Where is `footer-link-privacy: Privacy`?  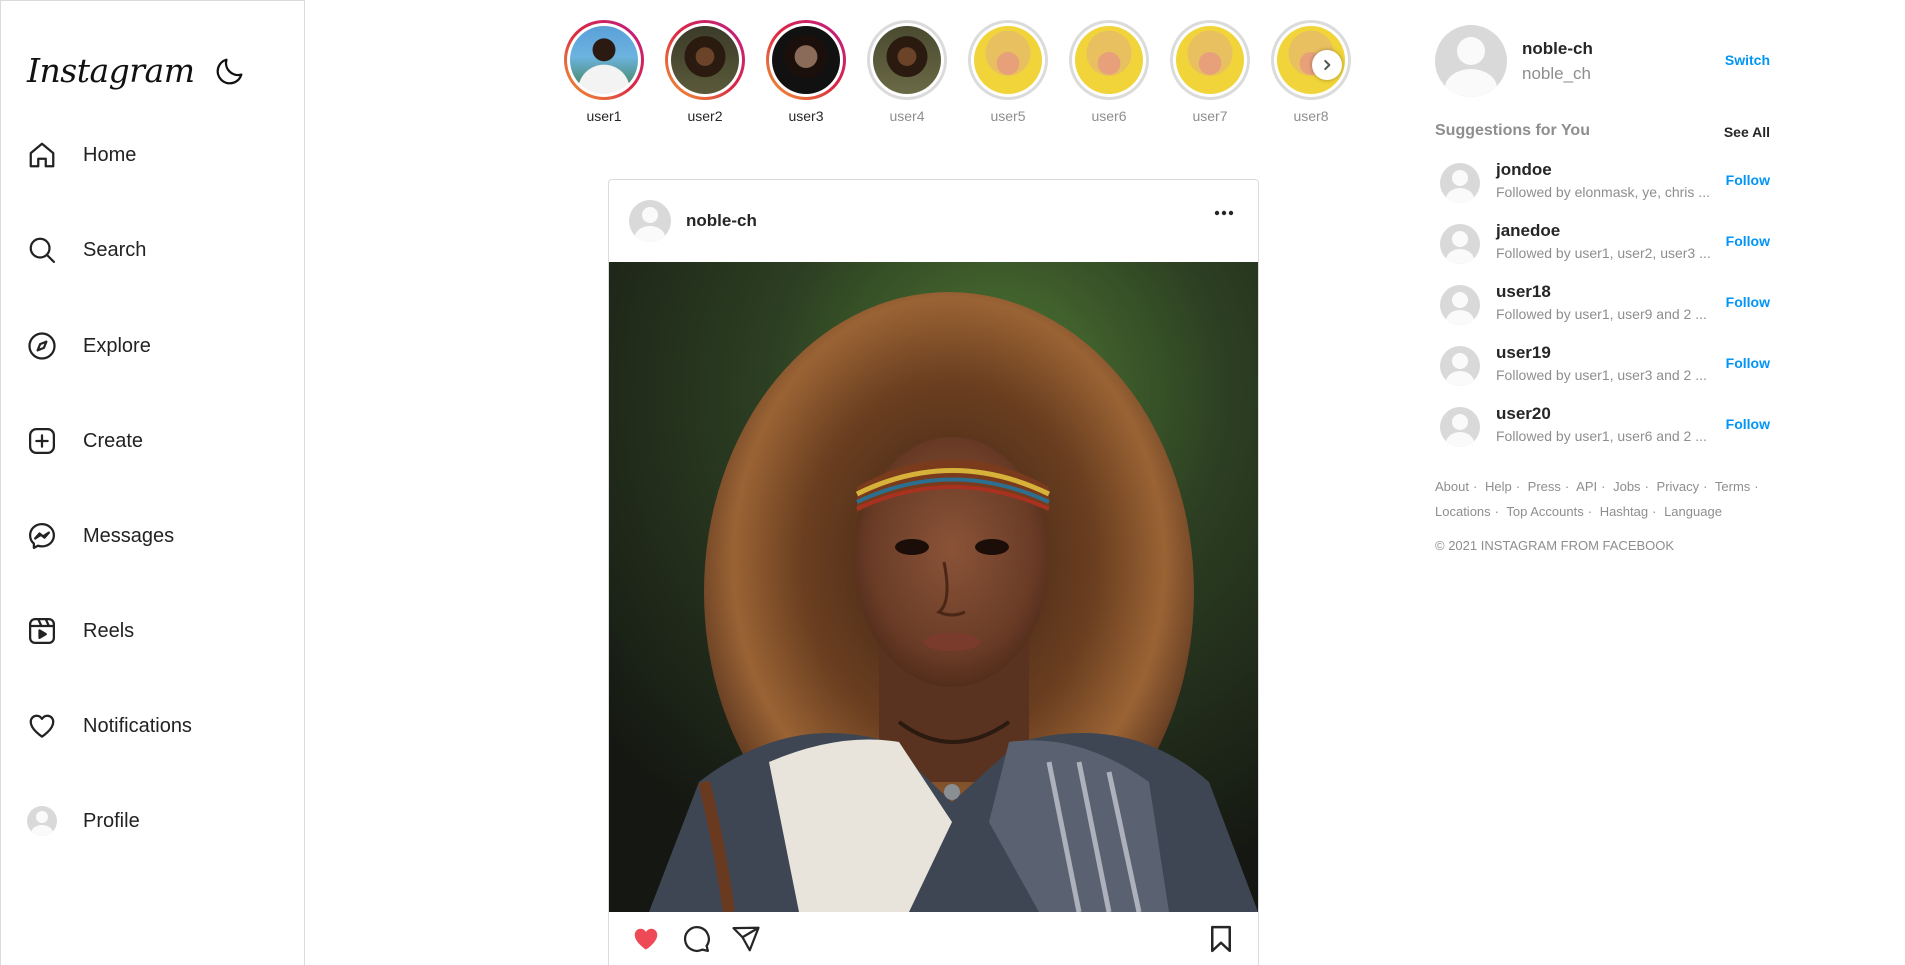
footer-link-privacy: Privacy is located at coordinates (1678, 486).